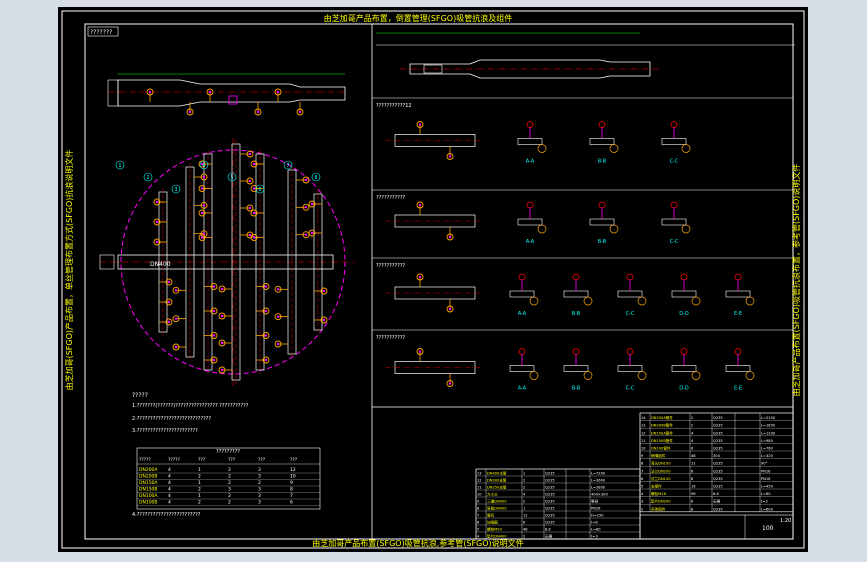 Image resolution: width=867 pixels, height=562 pixels. Describe the element at coordinates (497, 487) in the screenshot. I see `bom-cell: DN250支管` at that location.